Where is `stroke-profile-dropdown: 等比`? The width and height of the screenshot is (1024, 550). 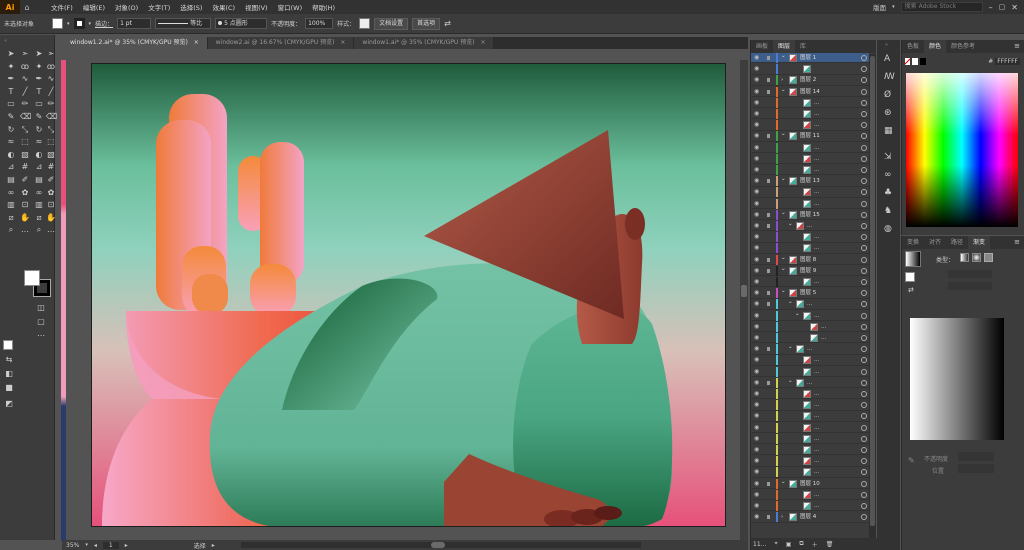 stroke-profile-dropdown: 等比 is located at coordinates (183, 23).